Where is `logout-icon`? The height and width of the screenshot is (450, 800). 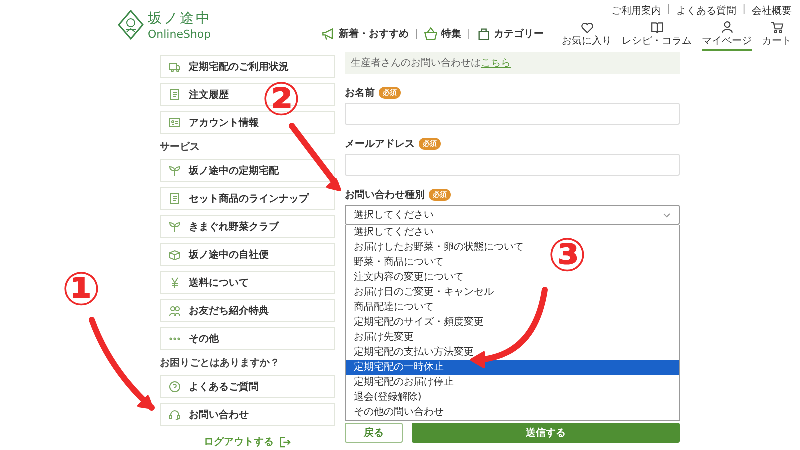
logout-icon is located at coordinates (285, 442).